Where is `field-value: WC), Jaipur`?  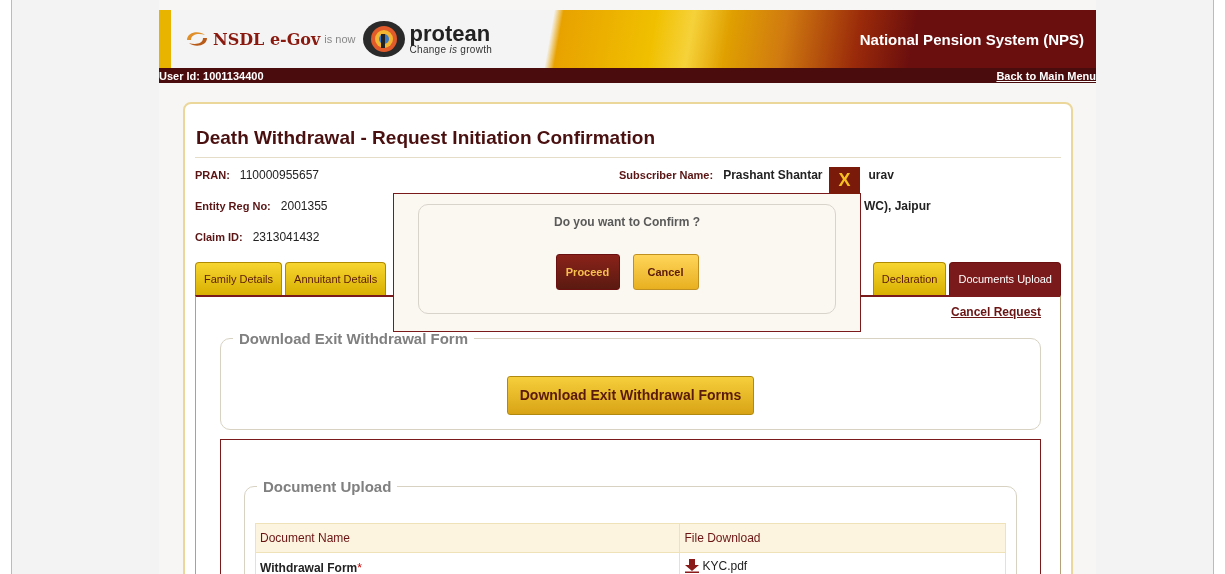 field-value: WC), Jaipur is located at coordinates (897, 205).